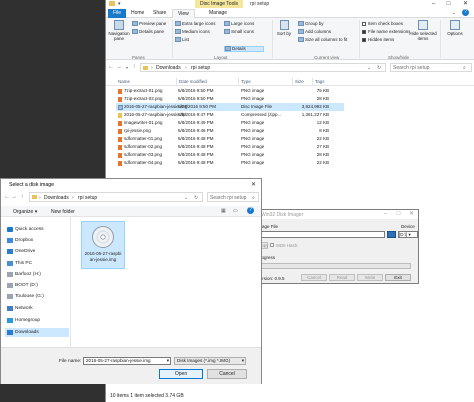 This screenshot has width=474, height=402. I want to click on tab-manage: Manage, so click(218, 13).